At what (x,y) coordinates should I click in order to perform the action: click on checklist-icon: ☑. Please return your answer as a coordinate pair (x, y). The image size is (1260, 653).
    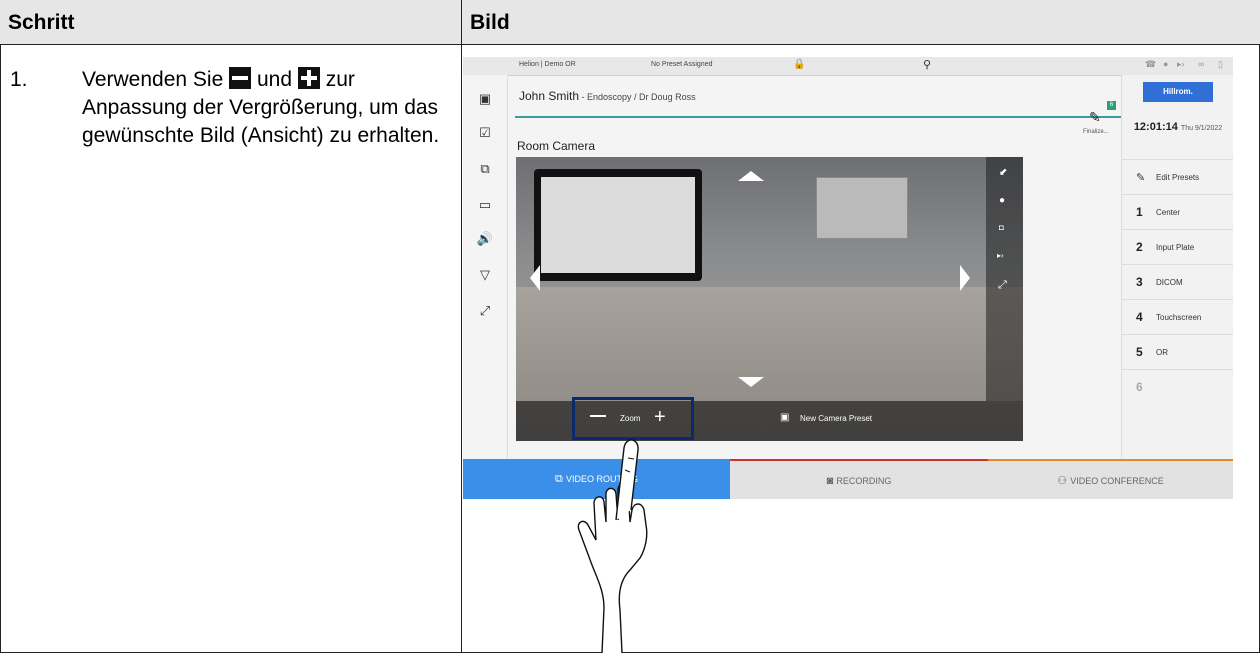
    Looking at the image, I should click on (485, 133).